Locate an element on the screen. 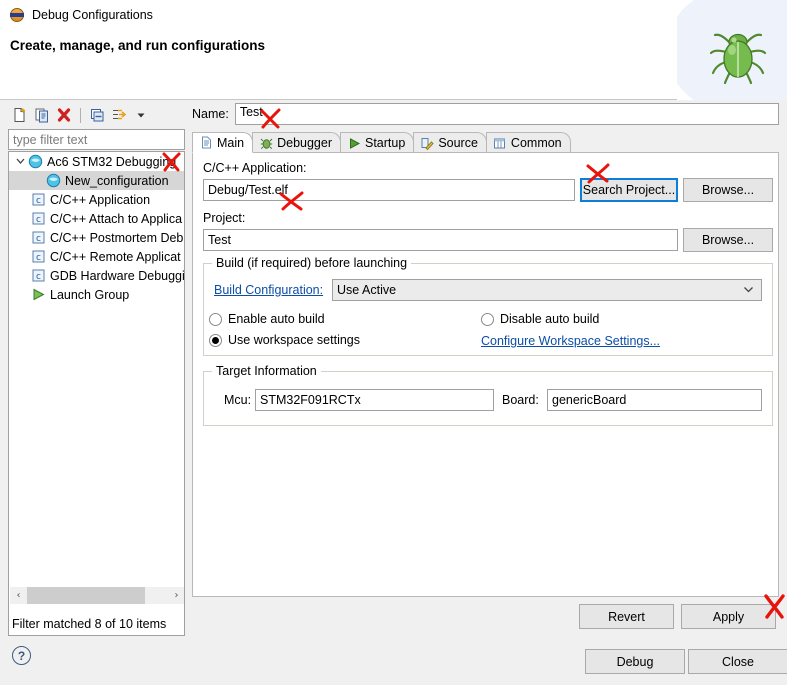  window-title-bar: Debug Configurations ✕ is located at coordinates (393, 15).